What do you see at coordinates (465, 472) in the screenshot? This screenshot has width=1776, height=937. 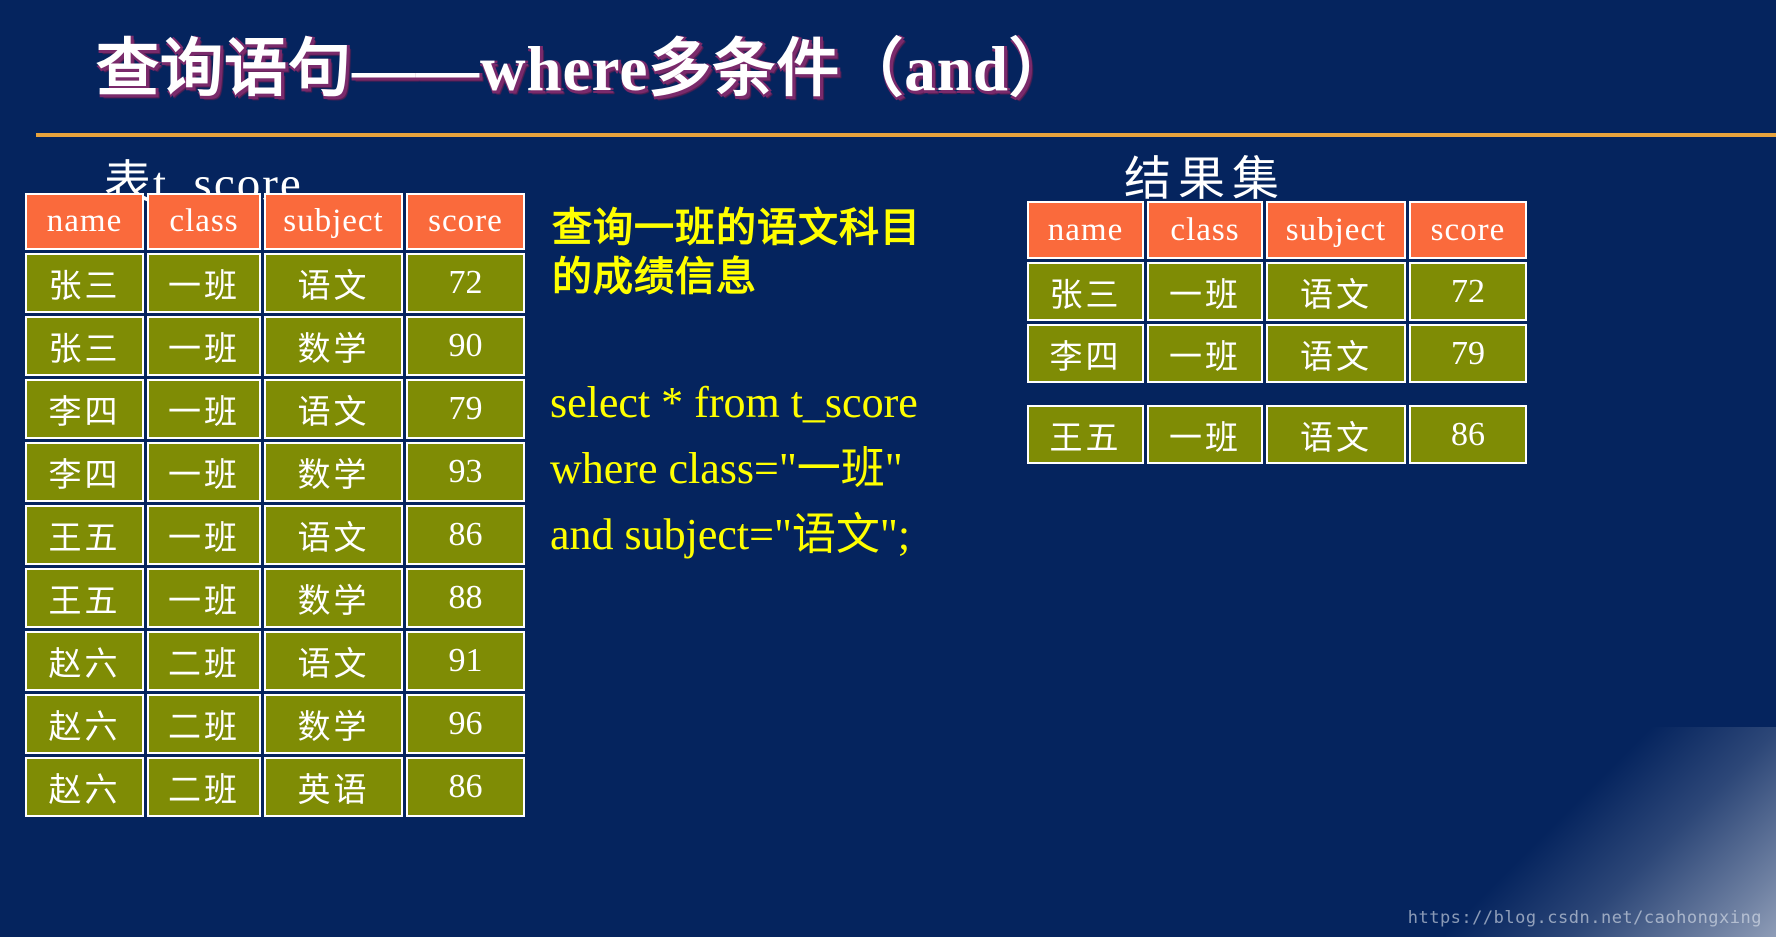 I see `cell-score: 93` at bounding box center [465, 472].